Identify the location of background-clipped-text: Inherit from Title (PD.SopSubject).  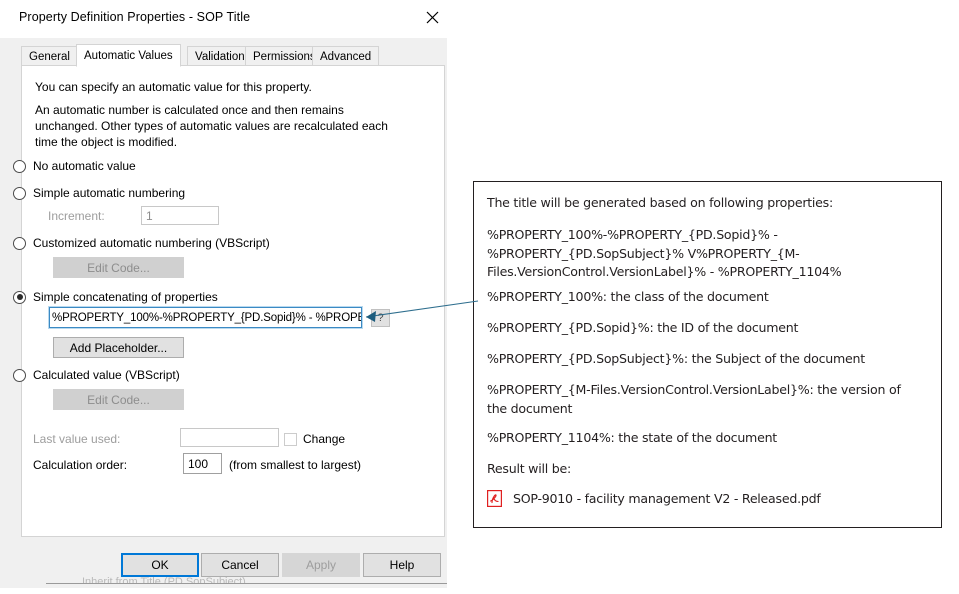
(164, 579).